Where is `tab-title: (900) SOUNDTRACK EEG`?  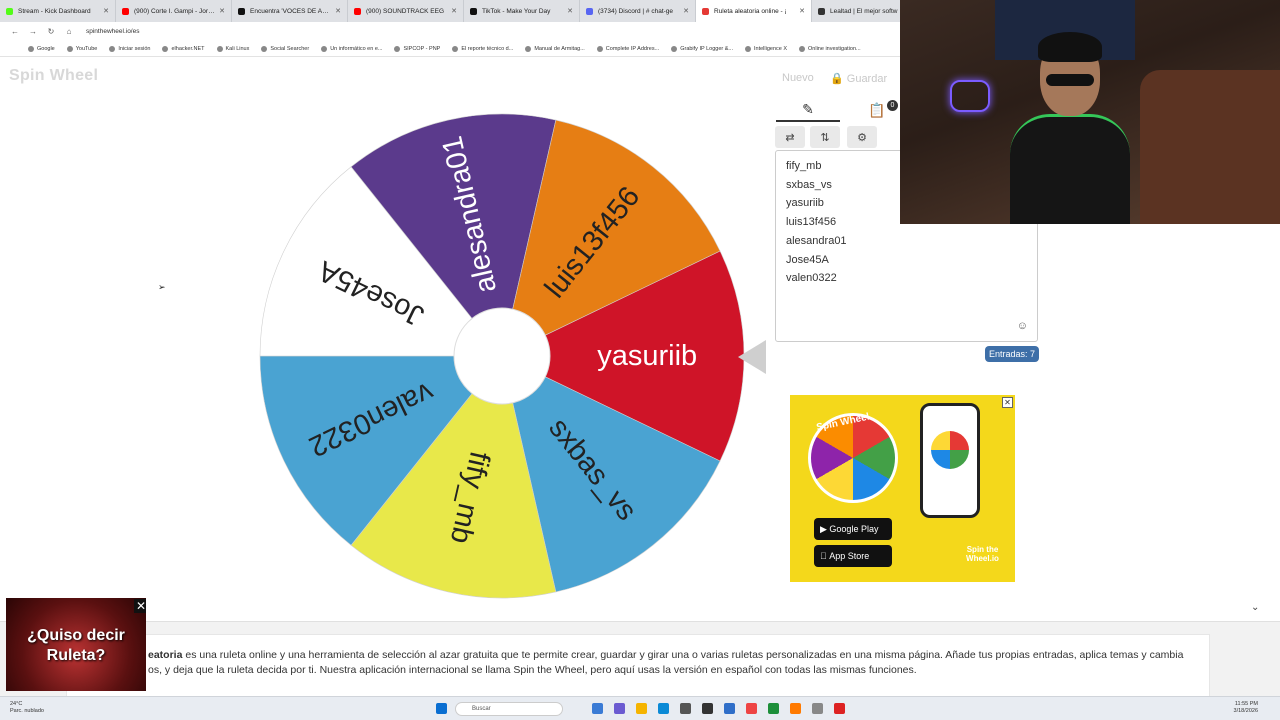 tab-title: (900) SOUNDTRACK EEG is located at coordinates (405, 11).